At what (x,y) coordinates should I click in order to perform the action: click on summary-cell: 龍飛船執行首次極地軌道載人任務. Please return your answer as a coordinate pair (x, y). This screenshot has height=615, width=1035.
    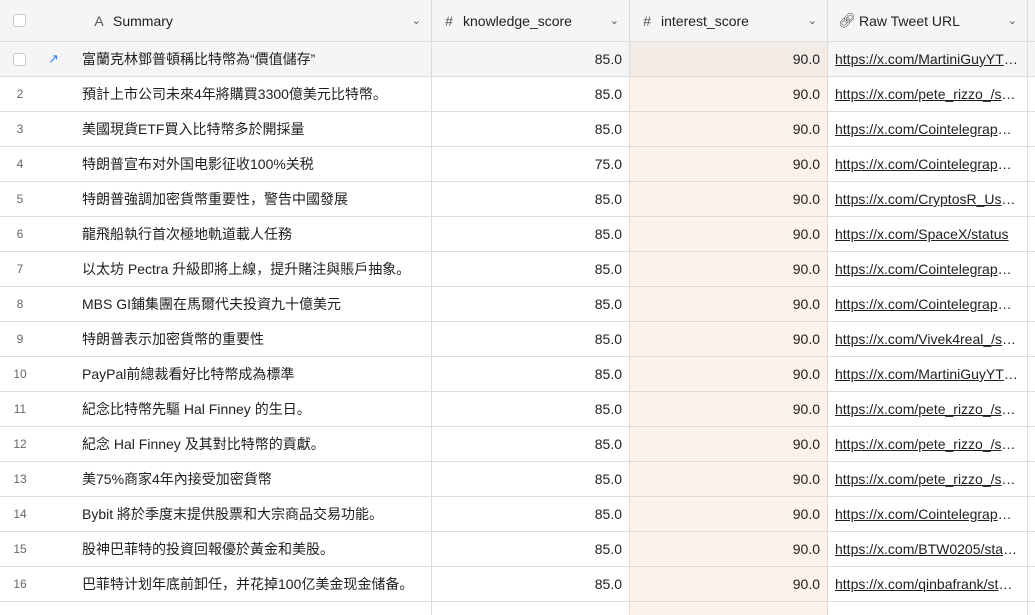
    Looking at the image, I should click on (252, 234).